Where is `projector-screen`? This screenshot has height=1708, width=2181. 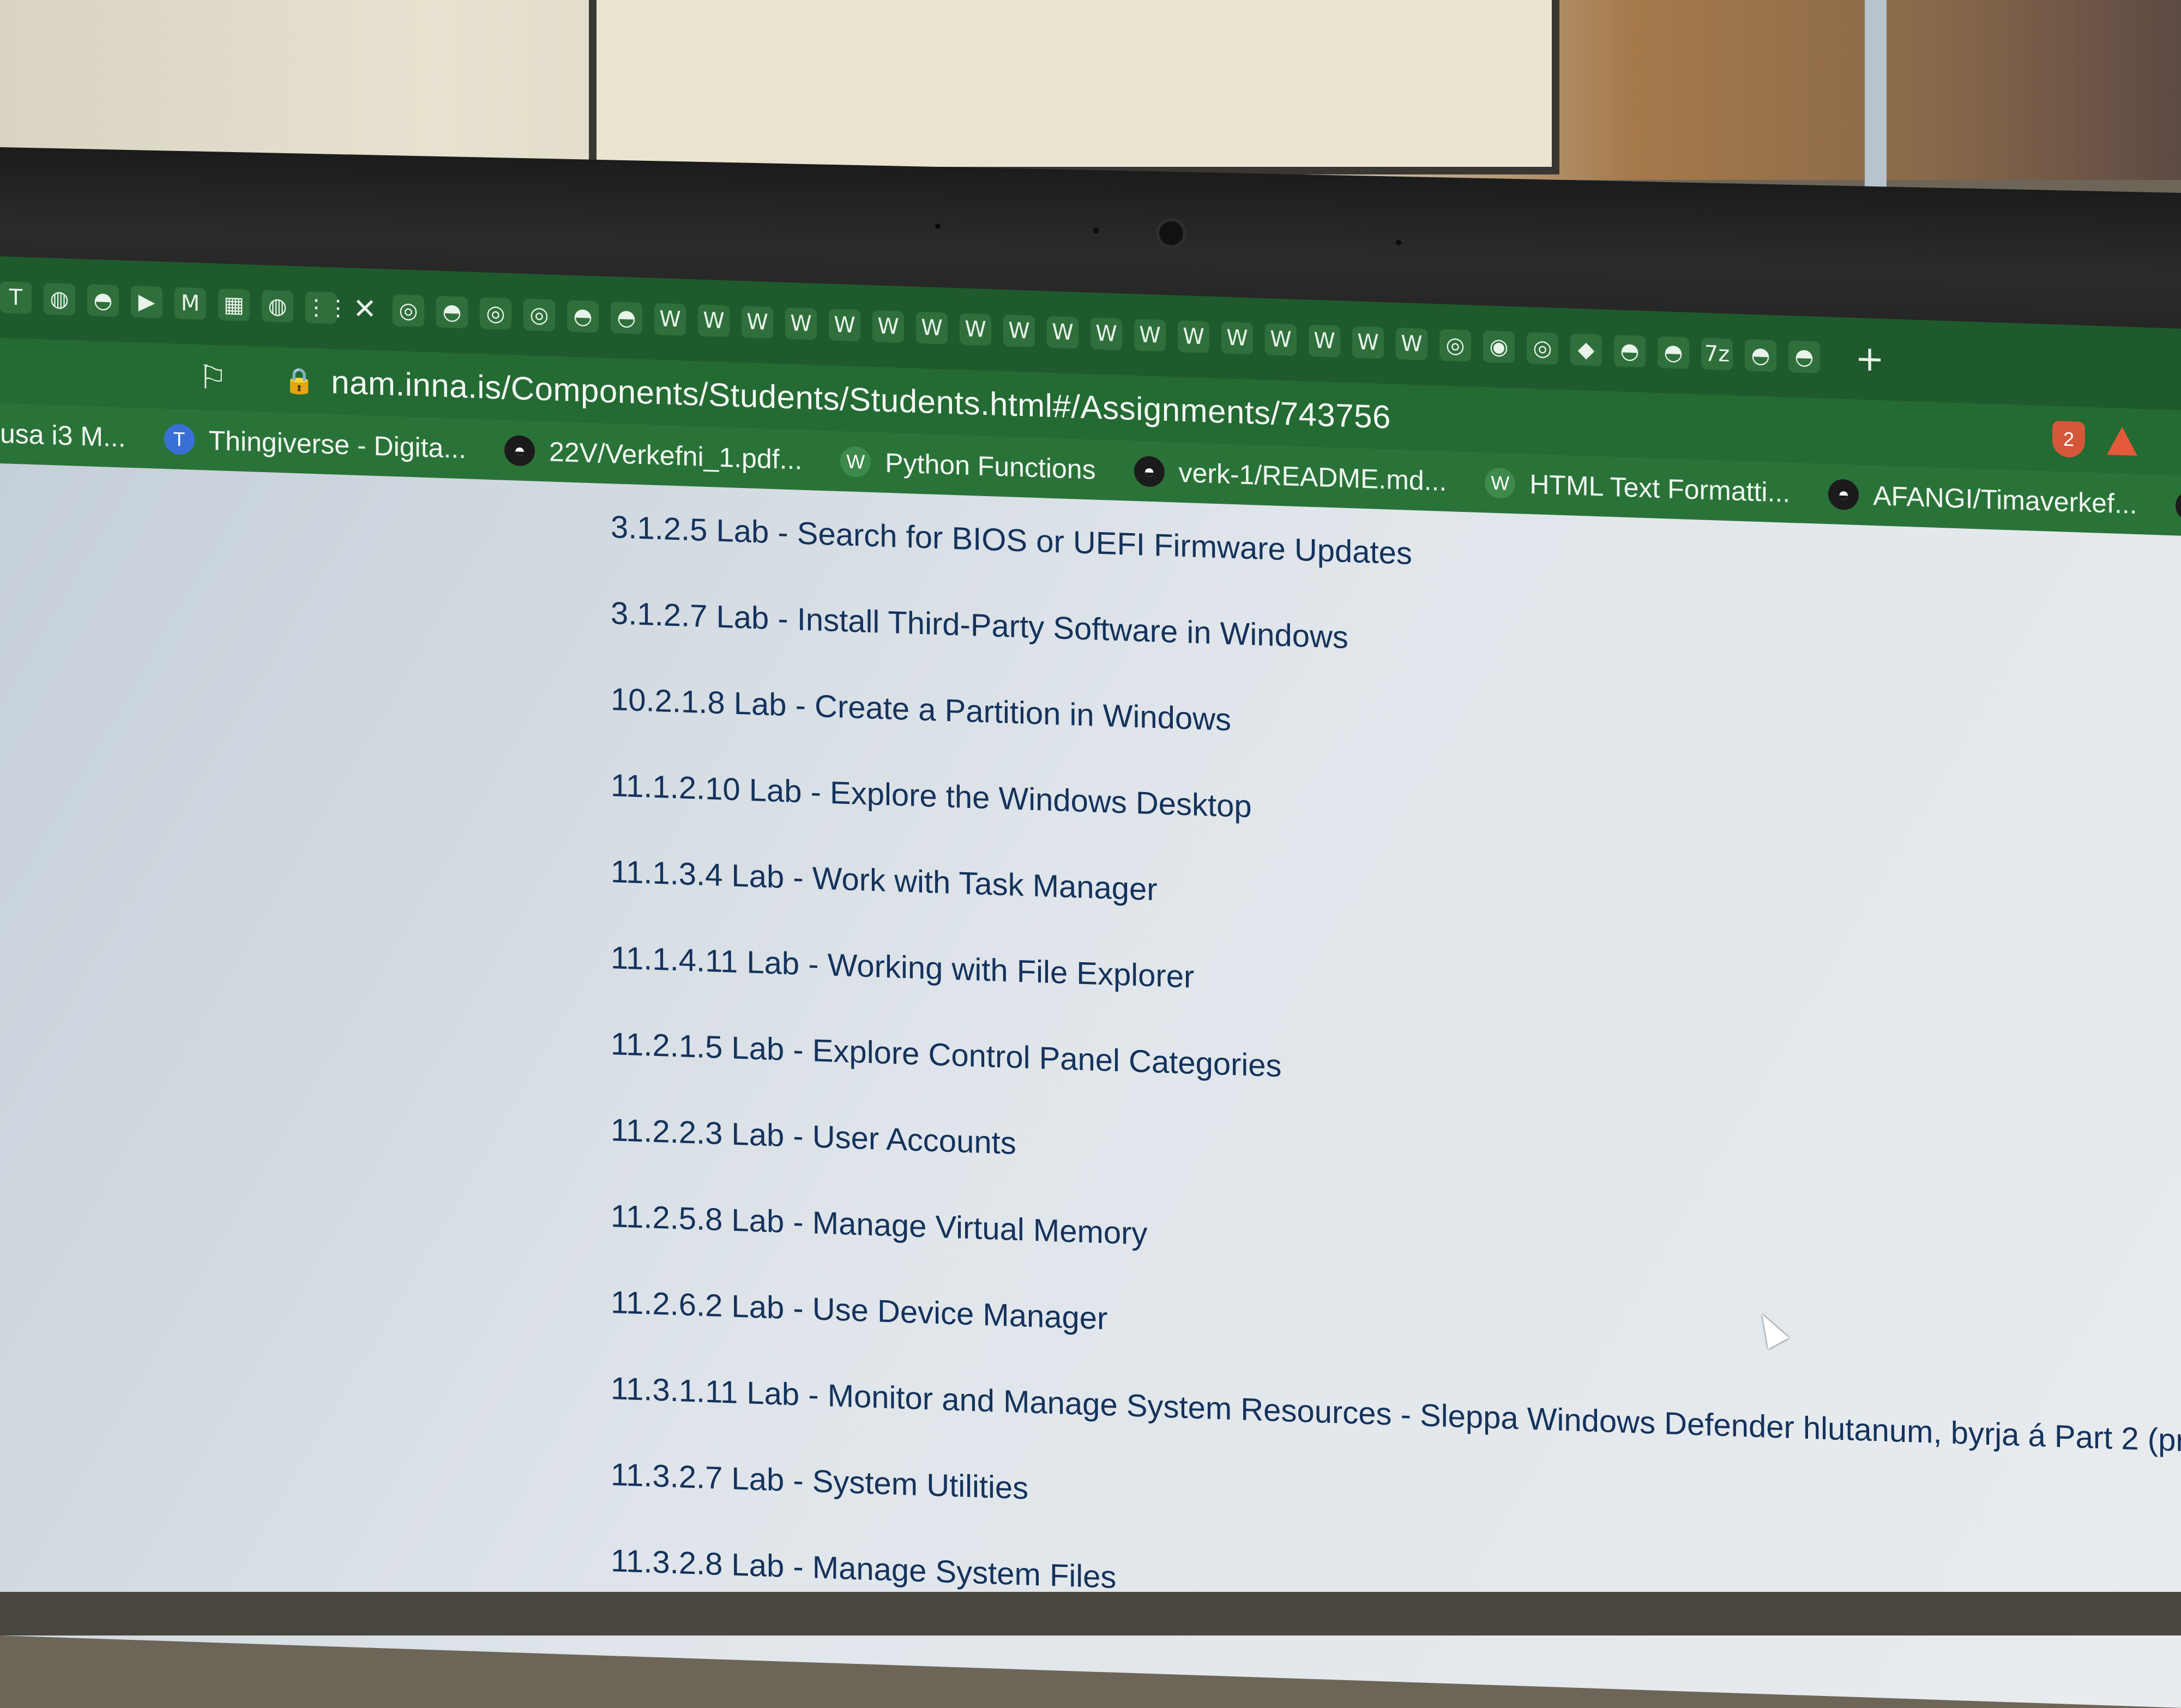 projector-screen is located at coordinates (1074, 87).